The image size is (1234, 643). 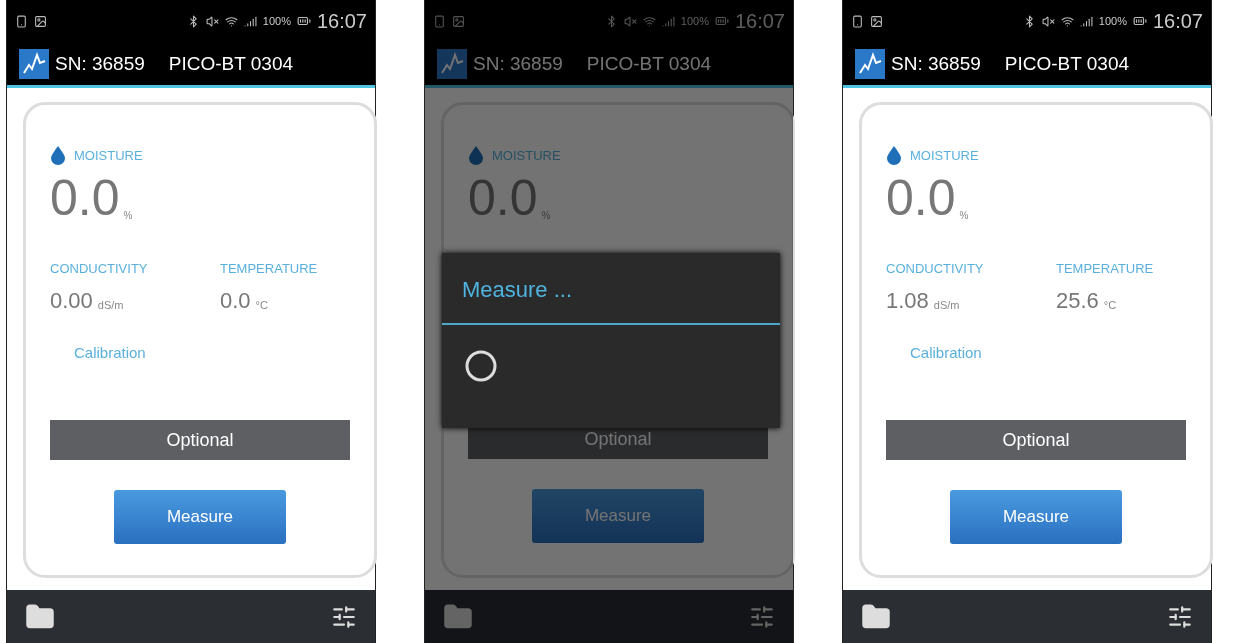 I want to click on conductivity-value: 0.00, so click(x=71, y=301).